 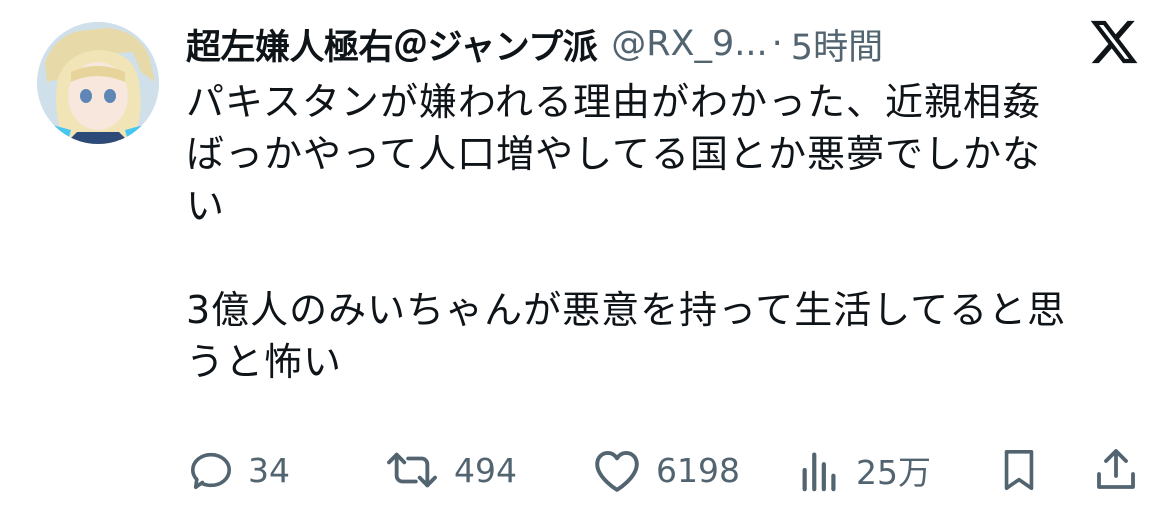 I want to click on reply-icon, so click(x=211, y=470).